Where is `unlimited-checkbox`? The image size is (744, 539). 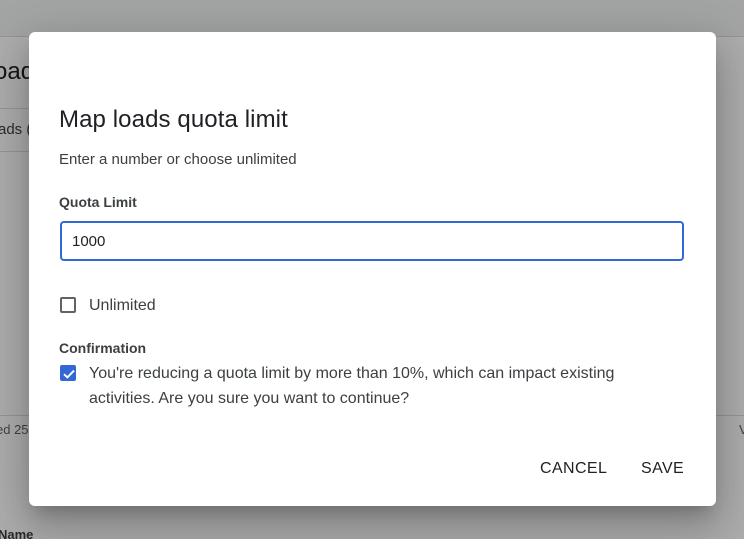
unlimited-checkbox is located at coordinates (68, 305).